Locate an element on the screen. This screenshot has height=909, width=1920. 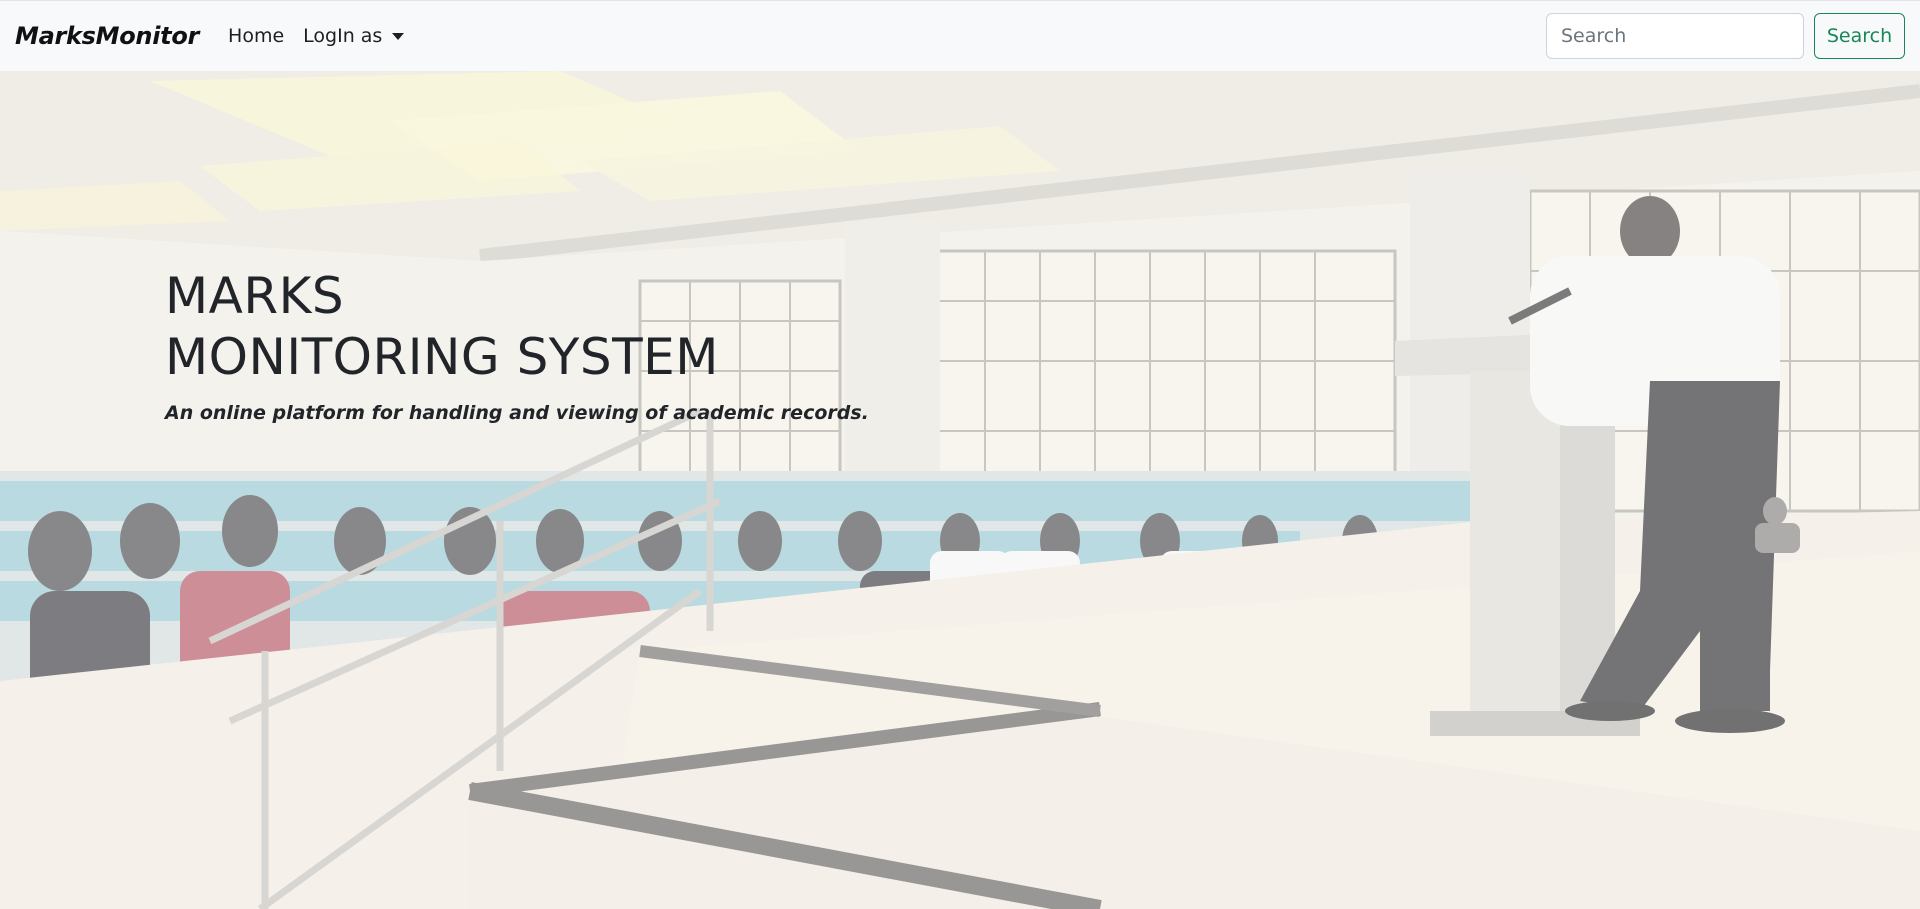
hero-title-line-1: MARKS is located at coordinates (255, 296).